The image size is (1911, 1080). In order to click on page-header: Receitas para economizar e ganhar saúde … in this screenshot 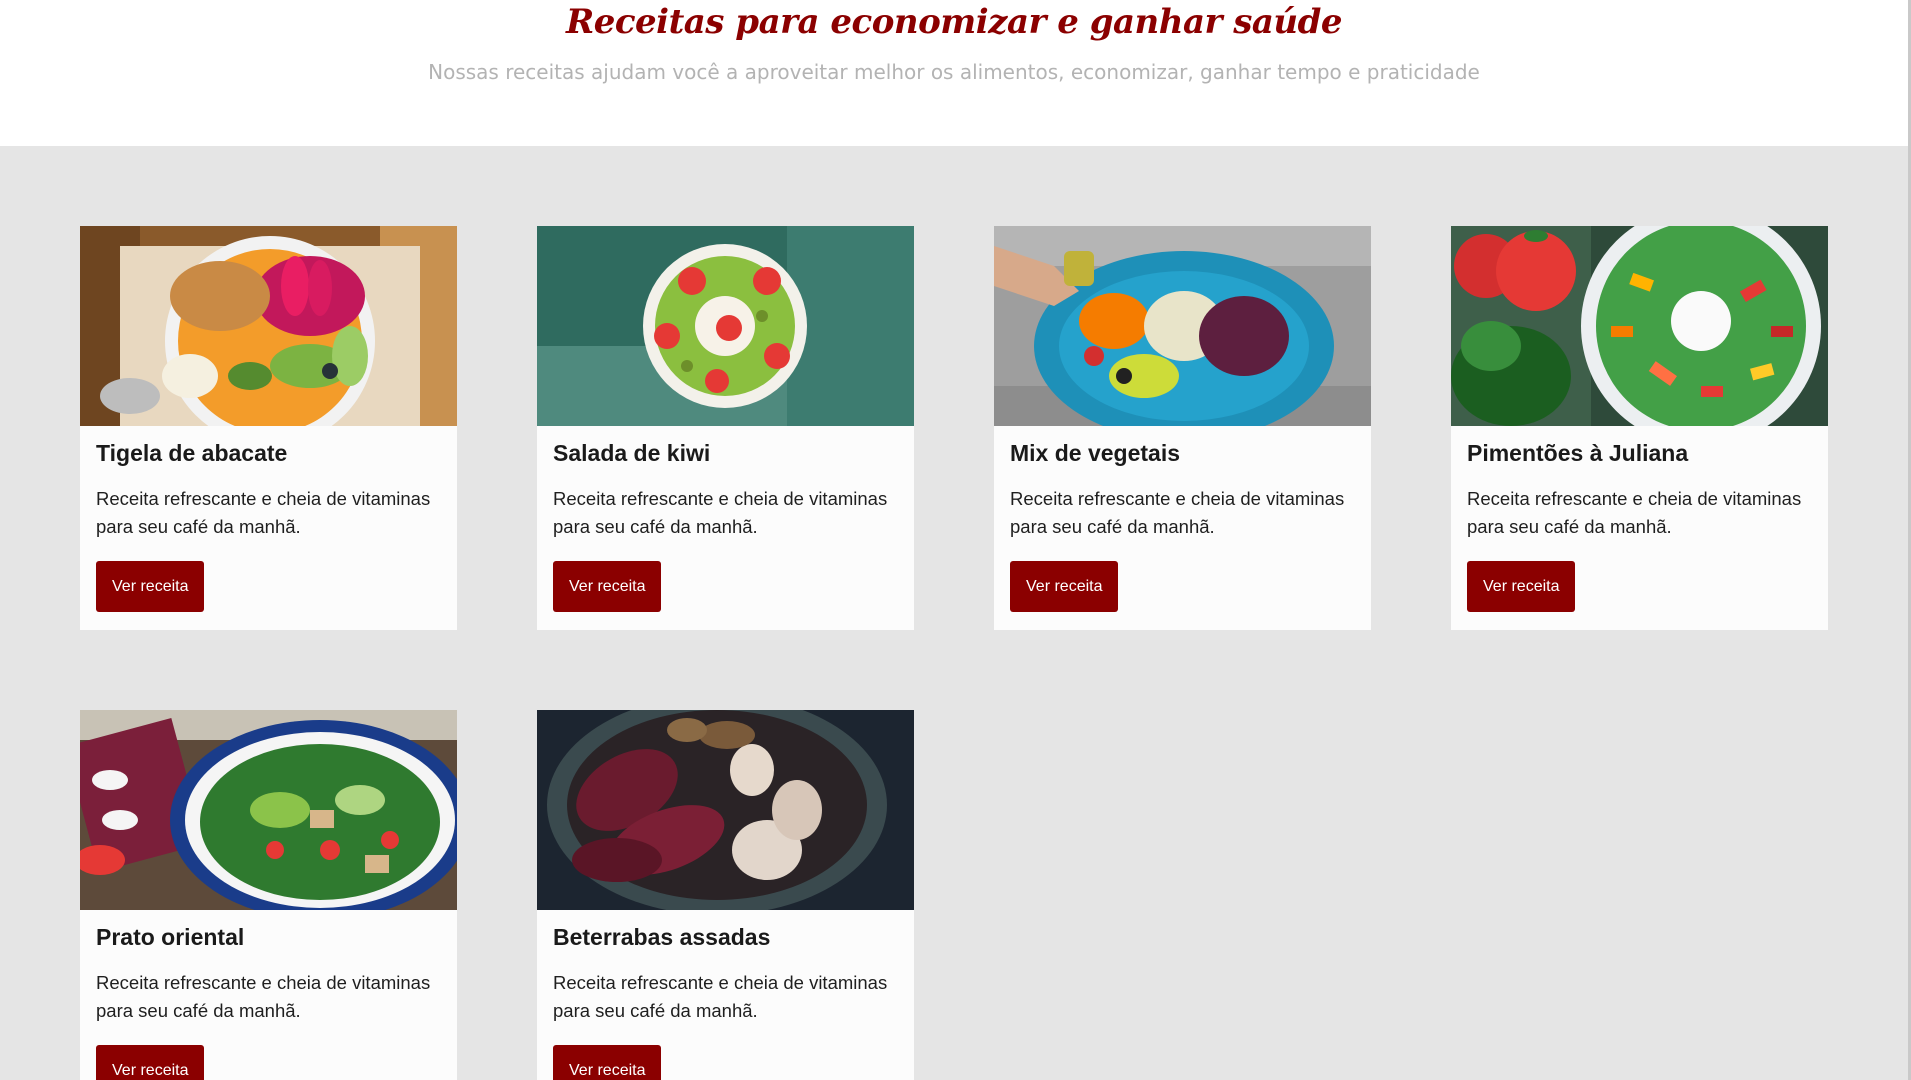, I will do `click(954, 73)`.